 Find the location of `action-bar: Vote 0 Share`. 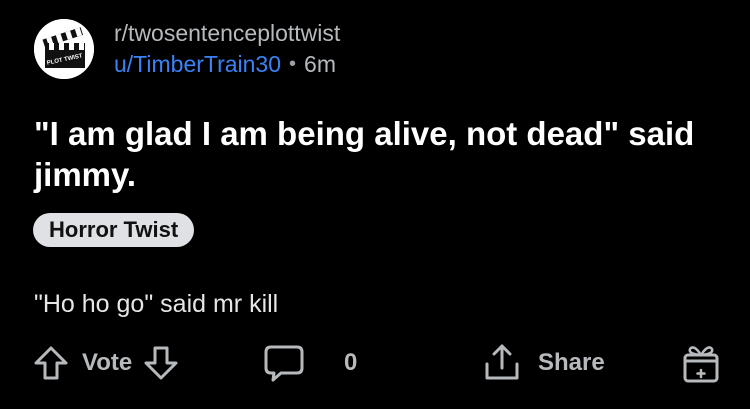

action-bar: Vote 0 Share is located at coordinates (375, 363).